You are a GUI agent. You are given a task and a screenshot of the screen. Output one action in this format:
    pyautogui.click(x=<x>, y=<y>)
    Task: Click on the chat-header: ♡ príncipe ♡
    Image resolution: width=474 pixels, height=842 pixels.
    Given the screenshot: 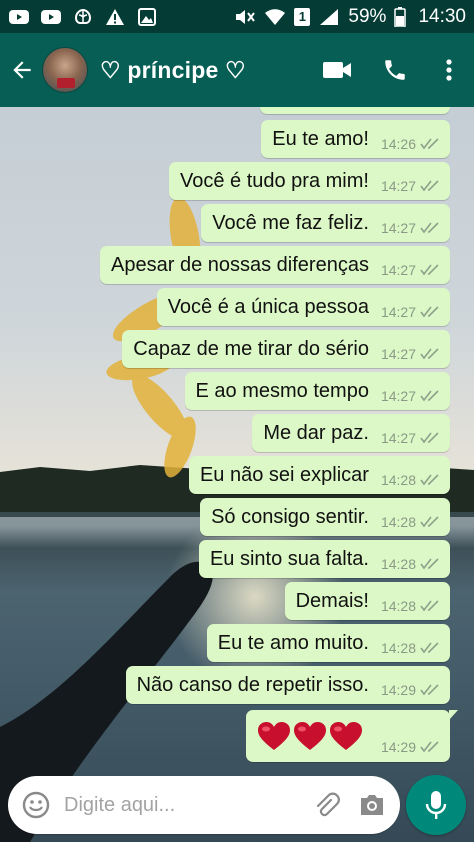 What is the action you would take?
    pyautogui.click(x=237, y=70)
    